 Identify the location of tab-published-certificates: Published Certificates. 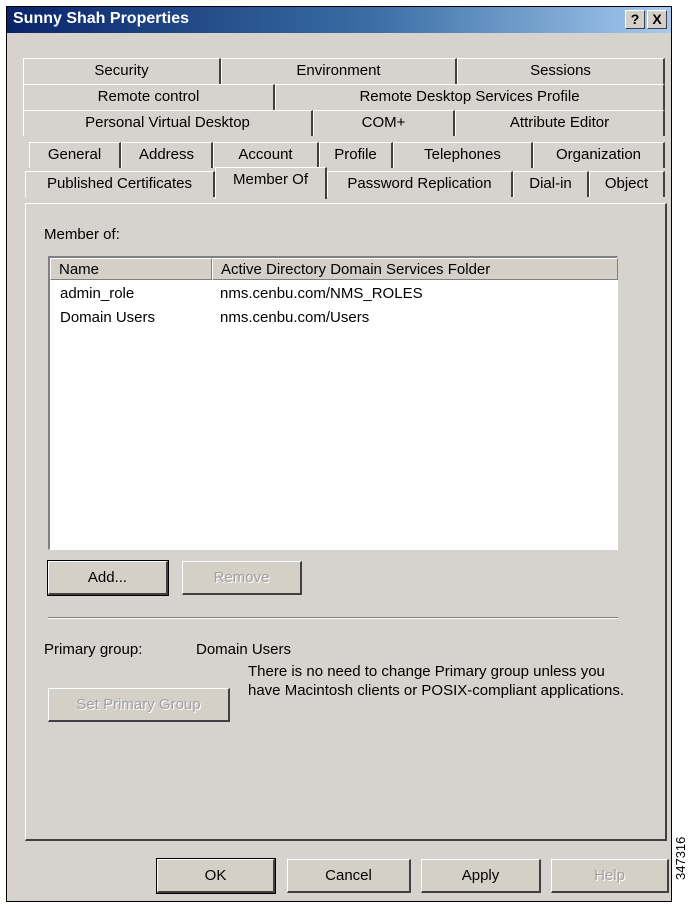
(120, 184).